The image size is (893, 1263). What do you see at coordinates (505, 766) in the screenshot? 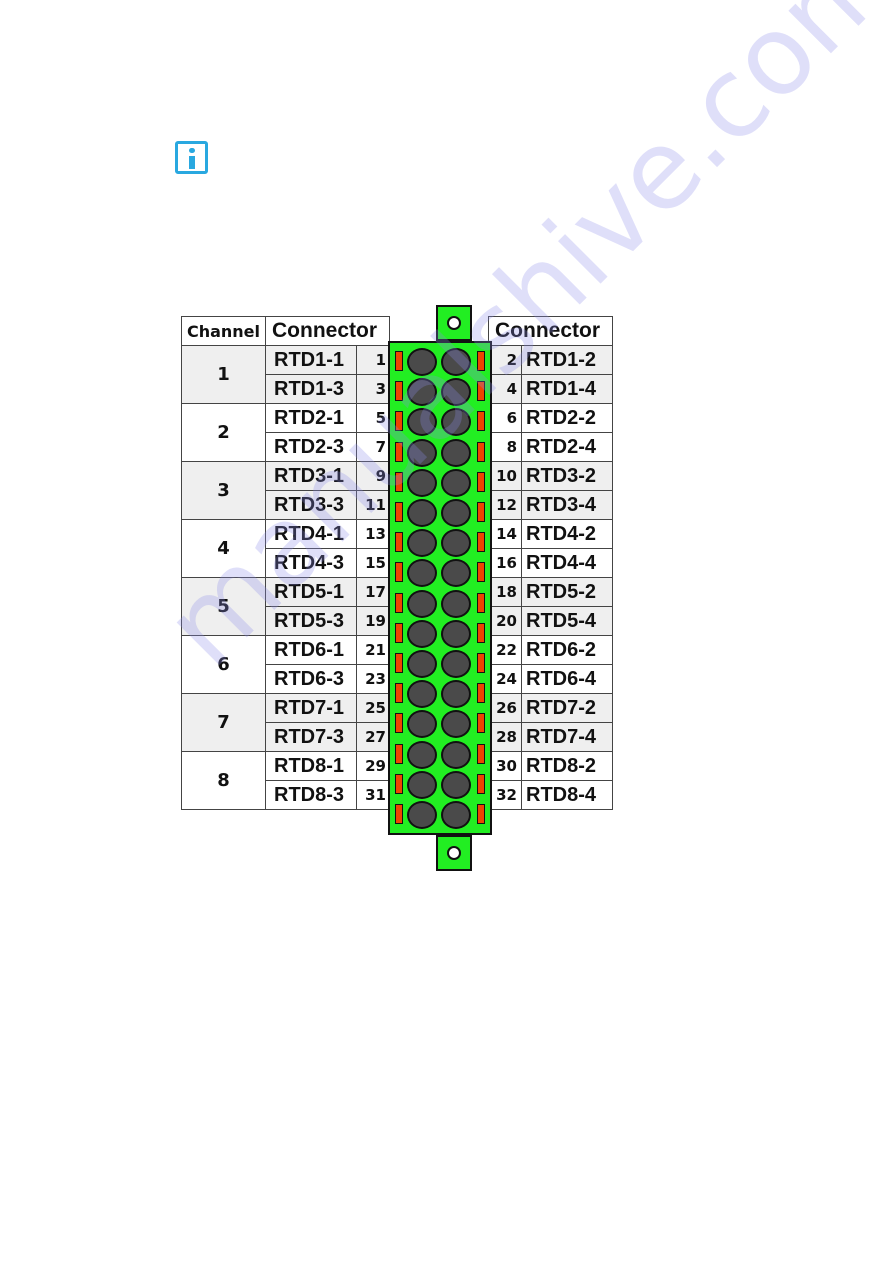
I see `right-pin-number: 30` at bounding box center [505, 766].